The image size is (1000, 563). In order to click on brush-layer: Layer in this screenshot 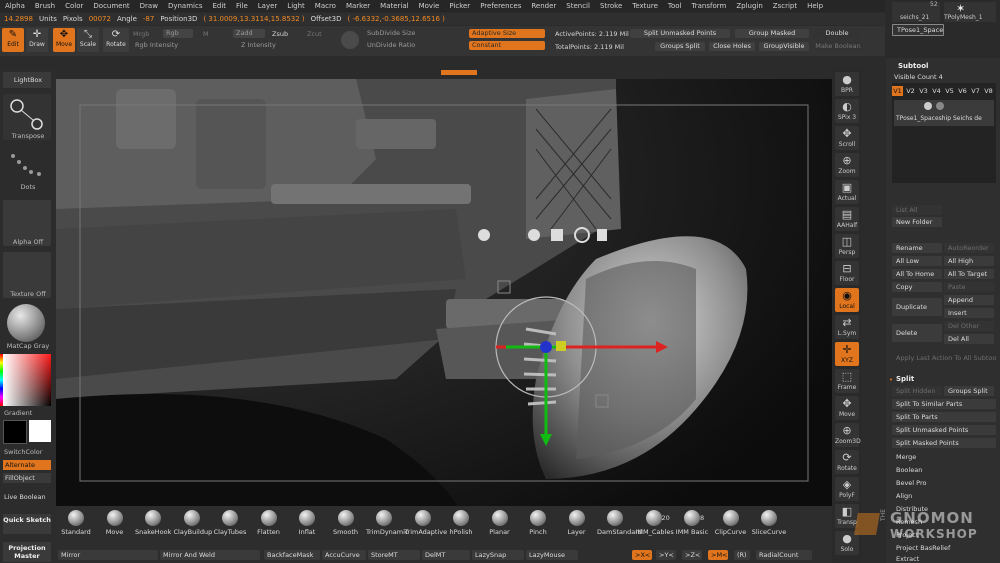, I will do `click(577, 523)`.